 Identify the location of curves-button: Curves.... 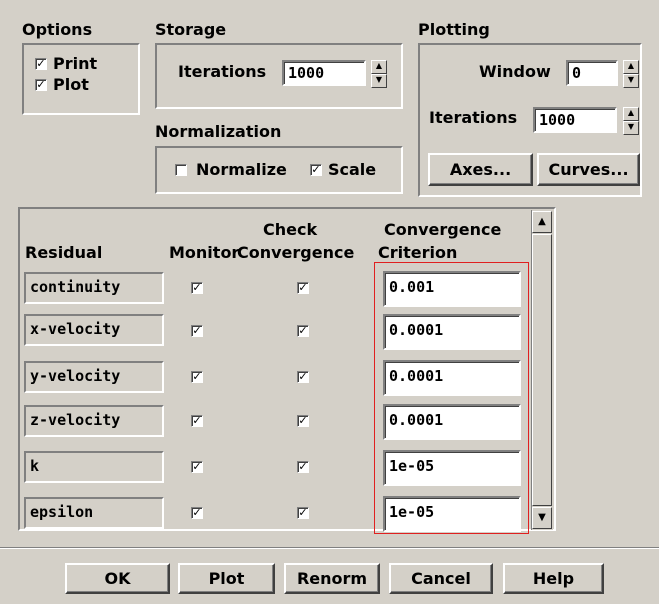
(588, 169).